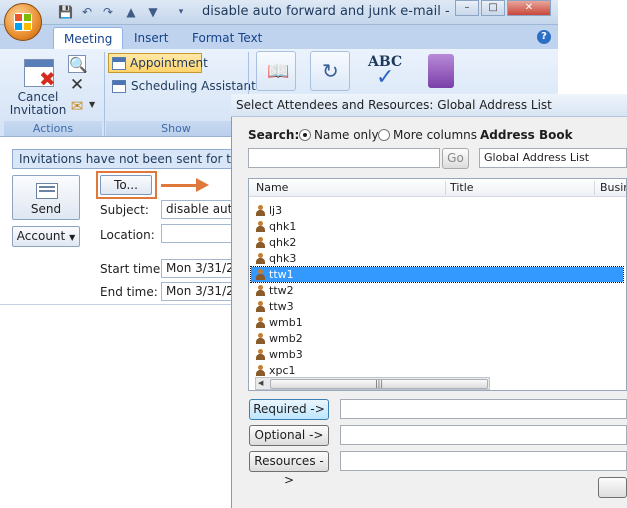  What do you see at coordinates (38, 110) in the screenshot?
I see `cancel-label-line2: Invitation` at bounding box center [38, 110].